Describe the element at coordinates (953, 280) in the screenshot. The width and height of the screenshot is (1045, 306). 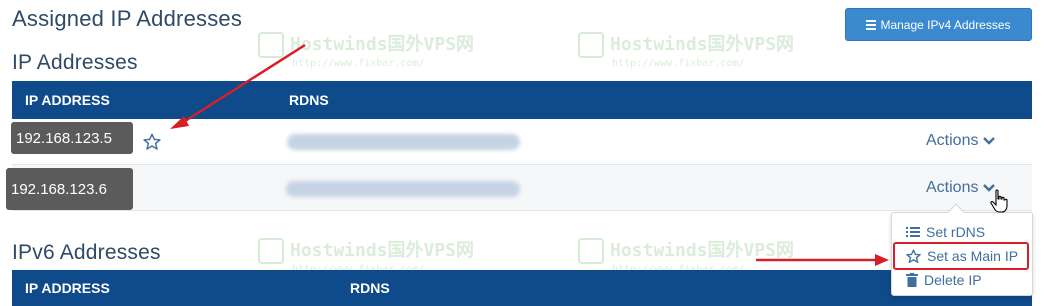
I see `menu-item-label: Delete IP` at that location.